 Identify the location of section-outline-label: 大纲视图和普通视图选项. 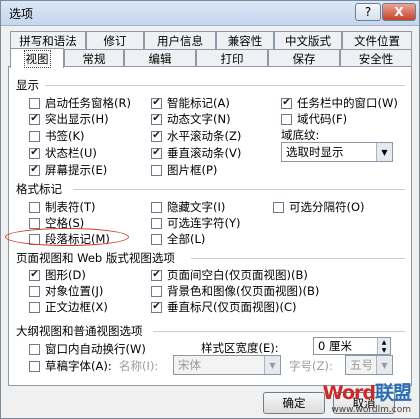
(79, 331).